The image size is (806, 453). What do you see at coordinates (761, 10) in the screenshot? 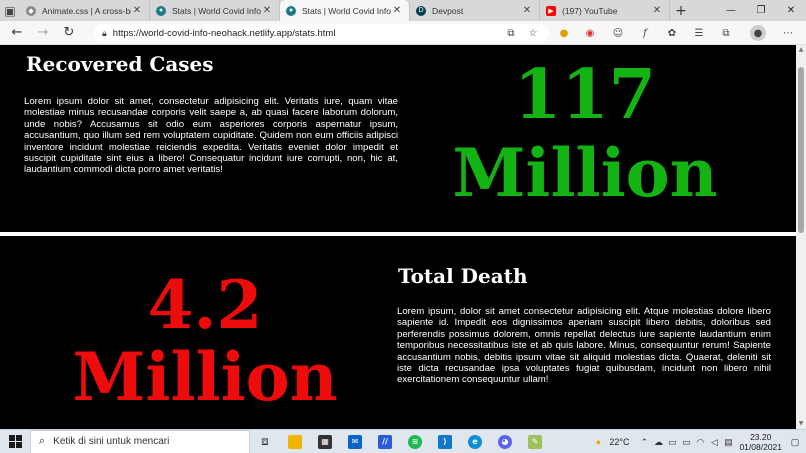
I see `maximize-button: ❐` at bounding box center [761, 10].